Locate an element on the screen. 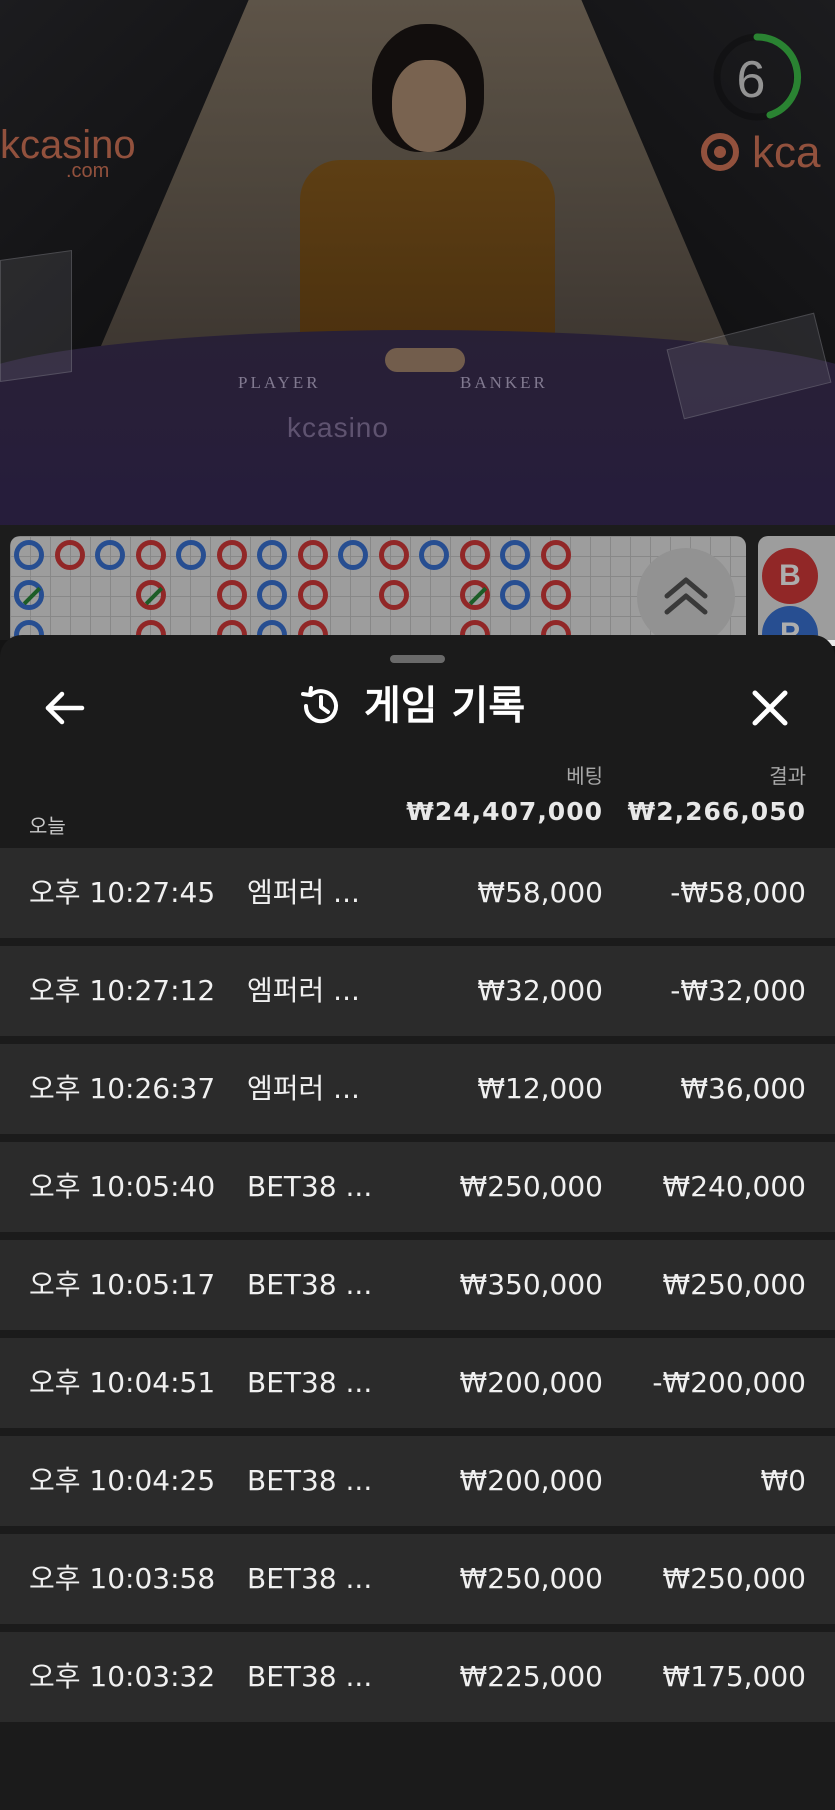 The image size is (835, 1810). history-row: 오후 10:03:32 BET38 ... ₩225,000 ₩175,000 is located at coordinates (417, 1677).